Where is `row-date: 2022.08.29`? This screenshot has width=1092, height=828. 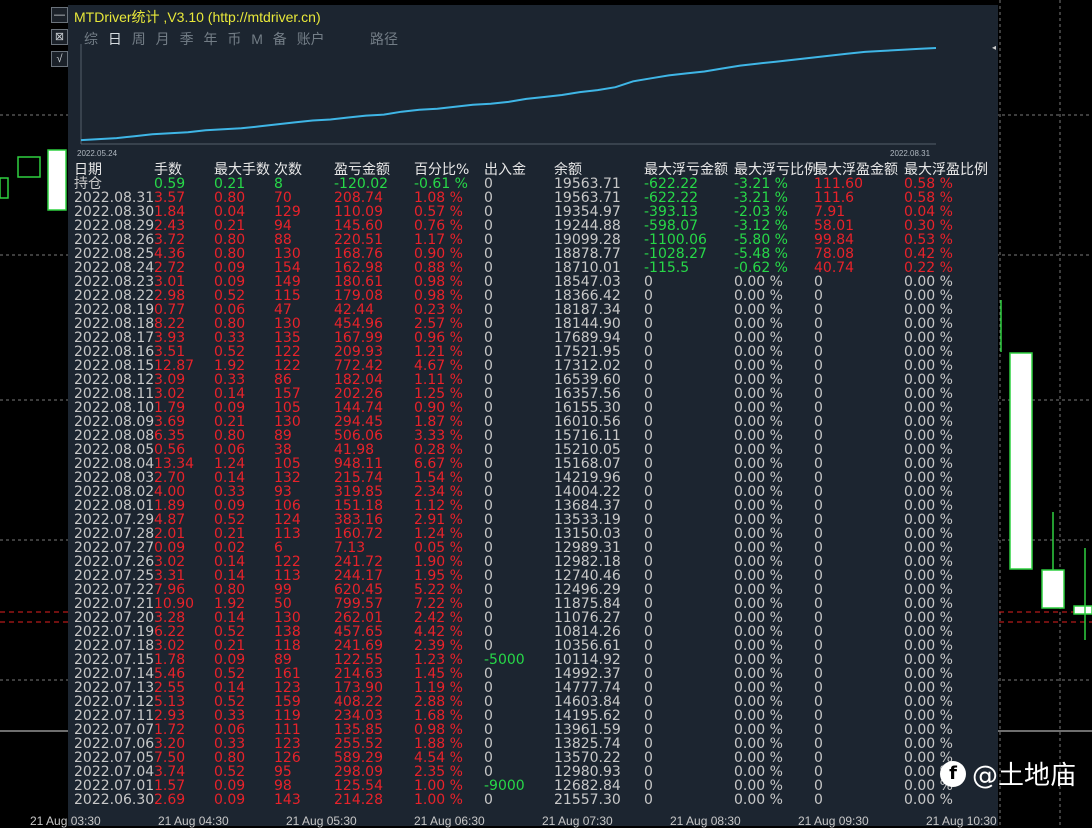
row-date: 2022.08.29 is located at coordinates (114, 226).